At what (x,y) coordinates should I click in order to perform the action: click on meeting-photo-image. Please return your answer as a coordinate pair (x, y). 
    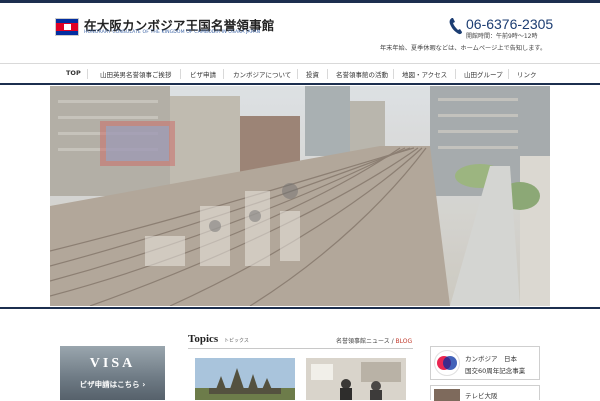
    Looking at the image, I should click on (356, 379).